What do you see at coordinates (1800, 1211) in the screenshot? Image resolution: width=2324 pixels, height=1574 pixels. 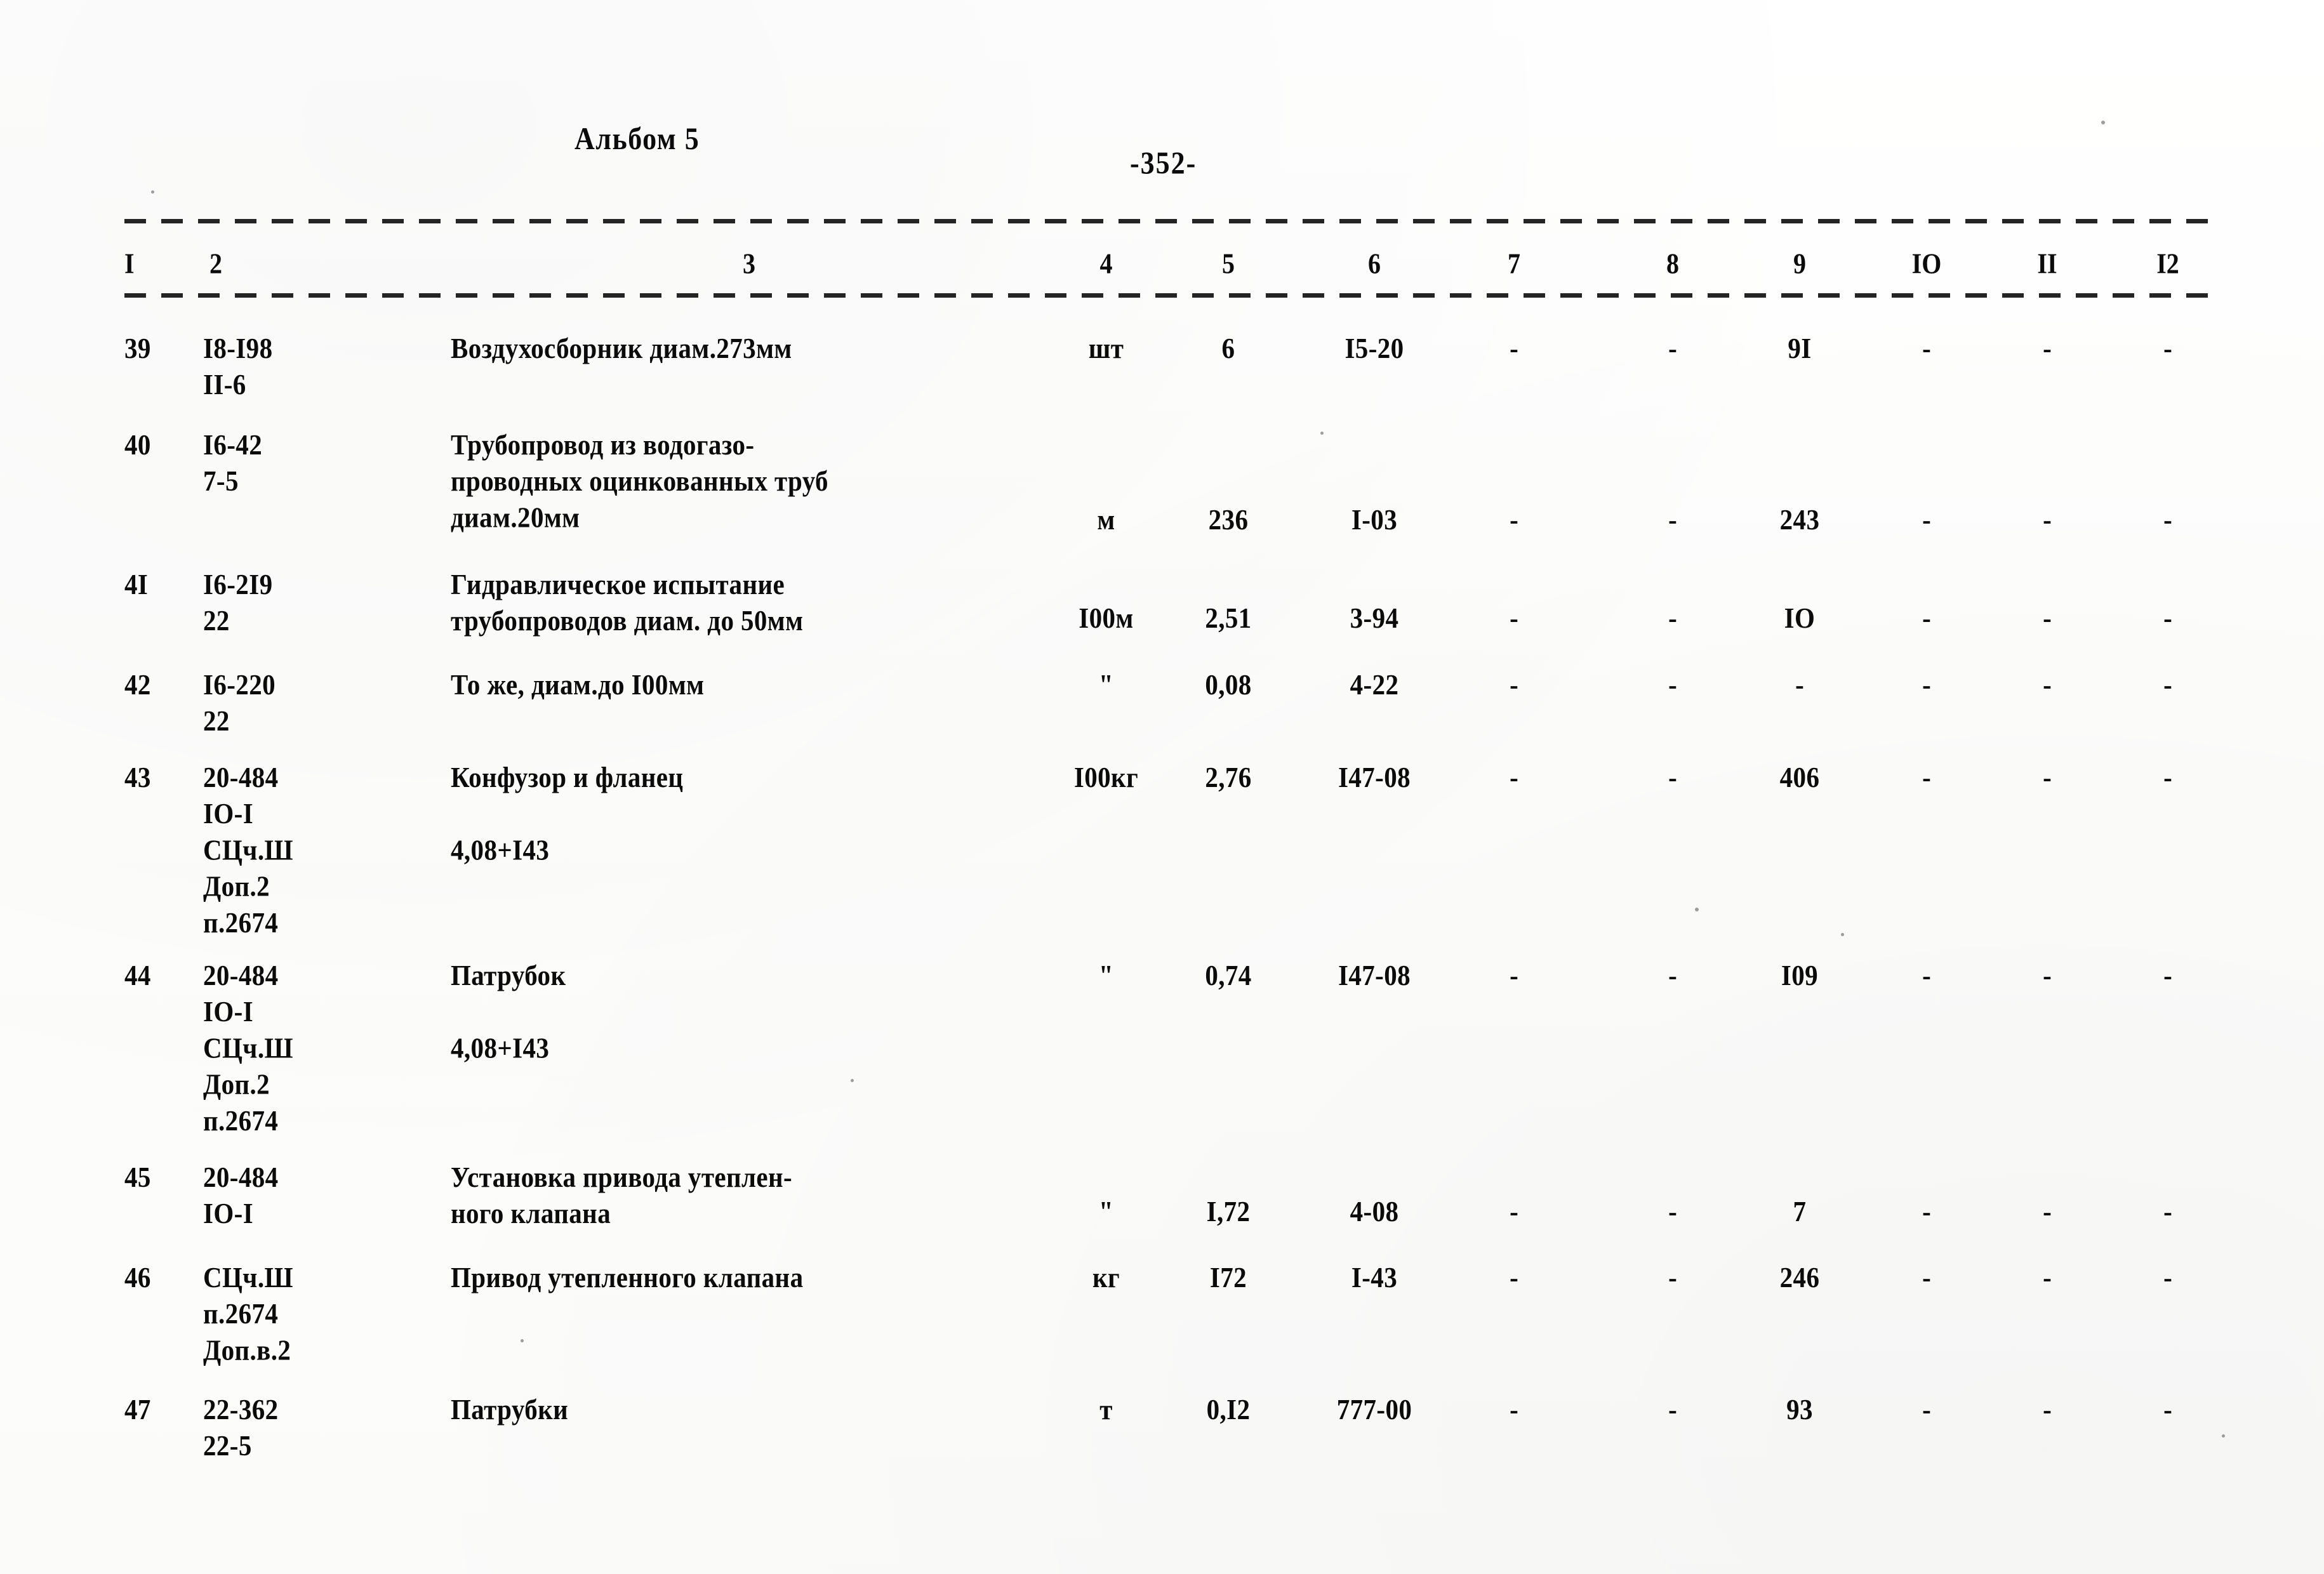 I see `cell-total: 7` at bounding box center [1800, 1211].